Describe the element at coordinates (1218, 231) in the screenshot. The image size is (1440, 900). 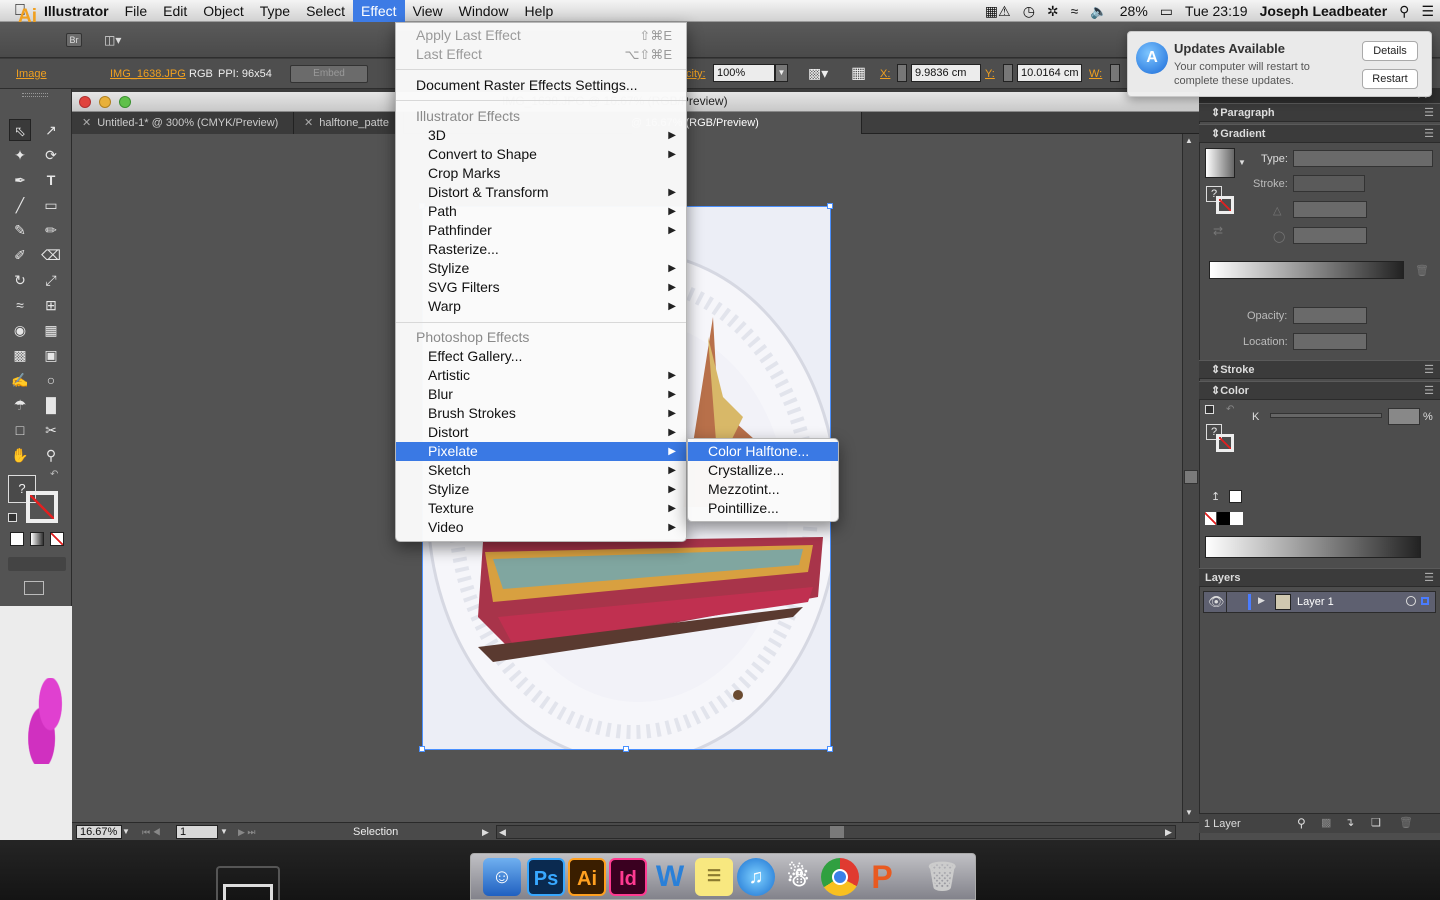
I see `reverse-gradient-icon: ⇄` at that location.